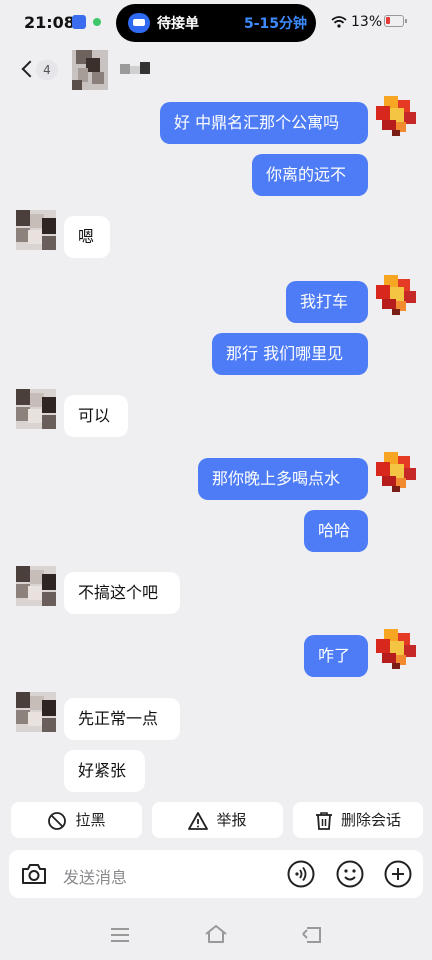  What do you see at coordinates (139, 23) in the screenshot?
I see `car-icon` at bounding box center [139, 23].